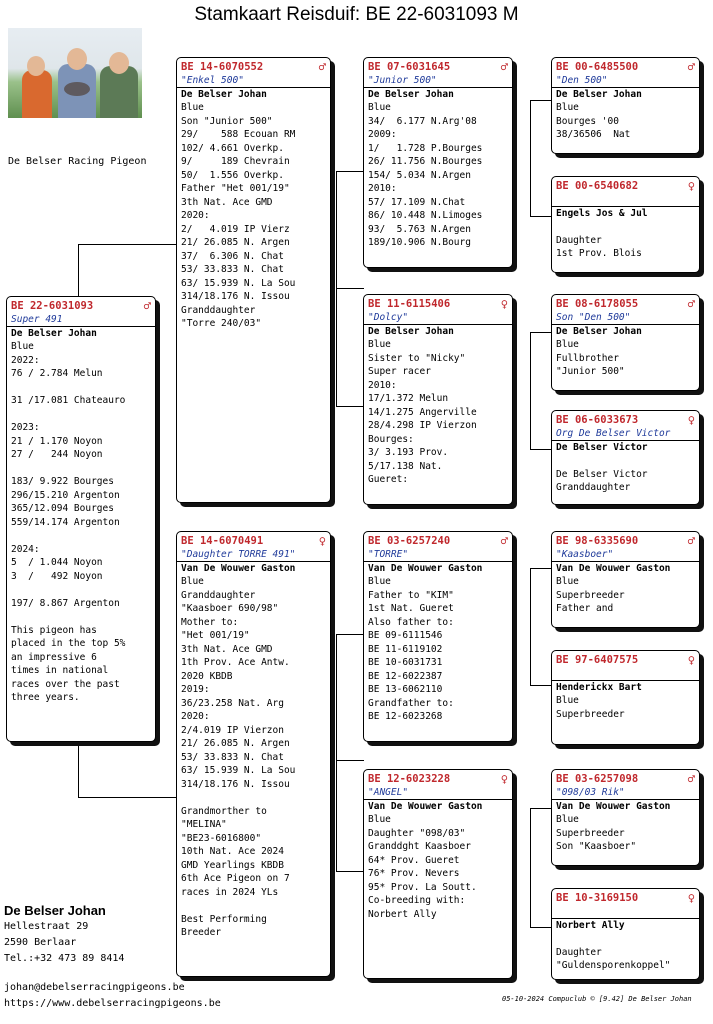 The width and height of the screenshot is (713, 1024). Describe the element at coordinates (593, 134) in the screenshot. I see `pedigree-line: 38/36506 Nat` at that location.